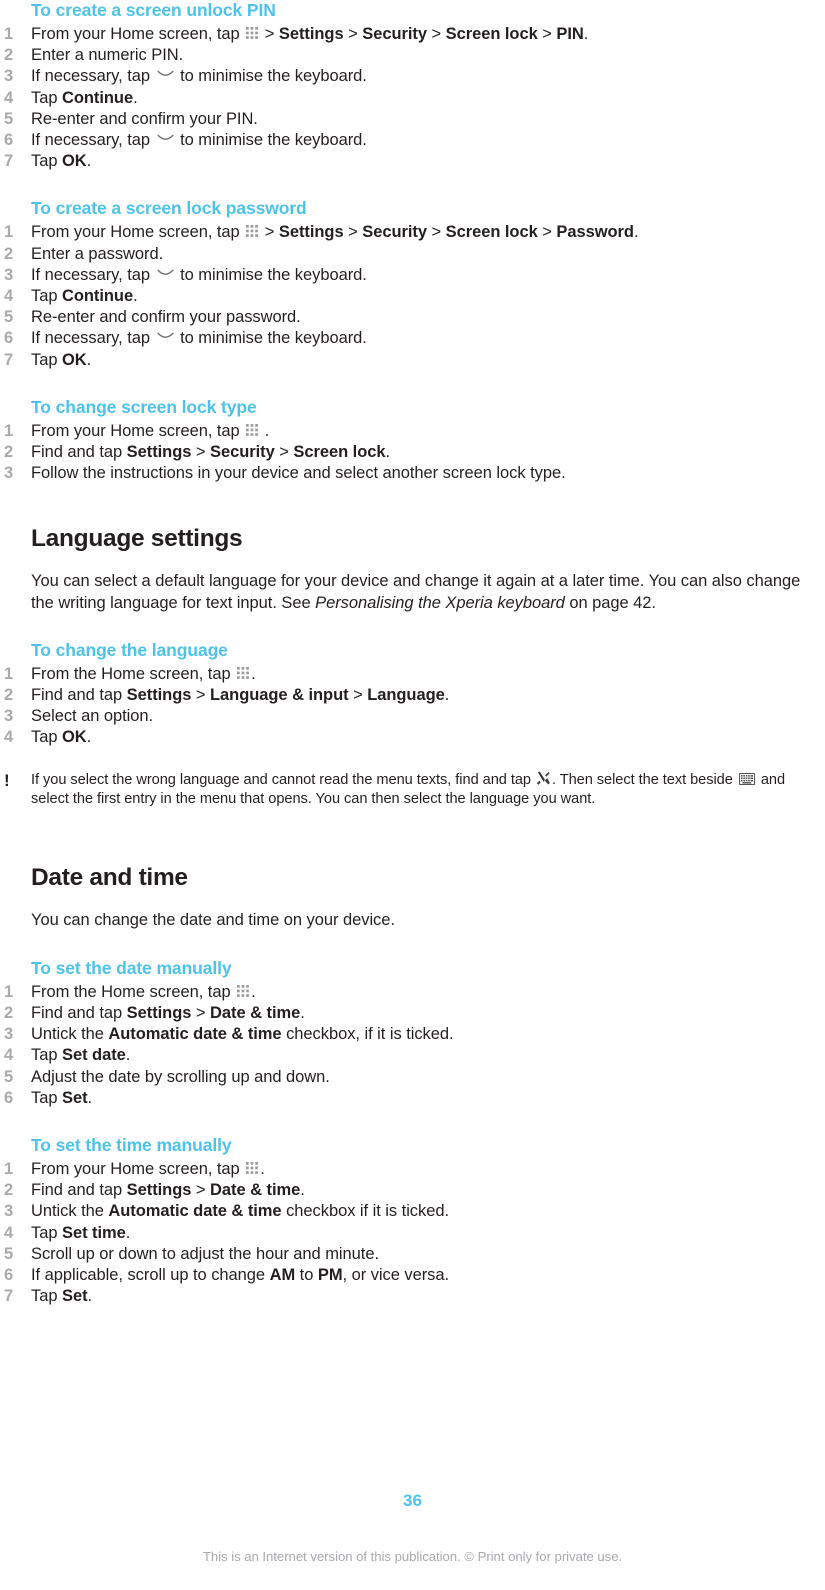  I want to click on step-emphasis: Screen lock, so click(339, 452).